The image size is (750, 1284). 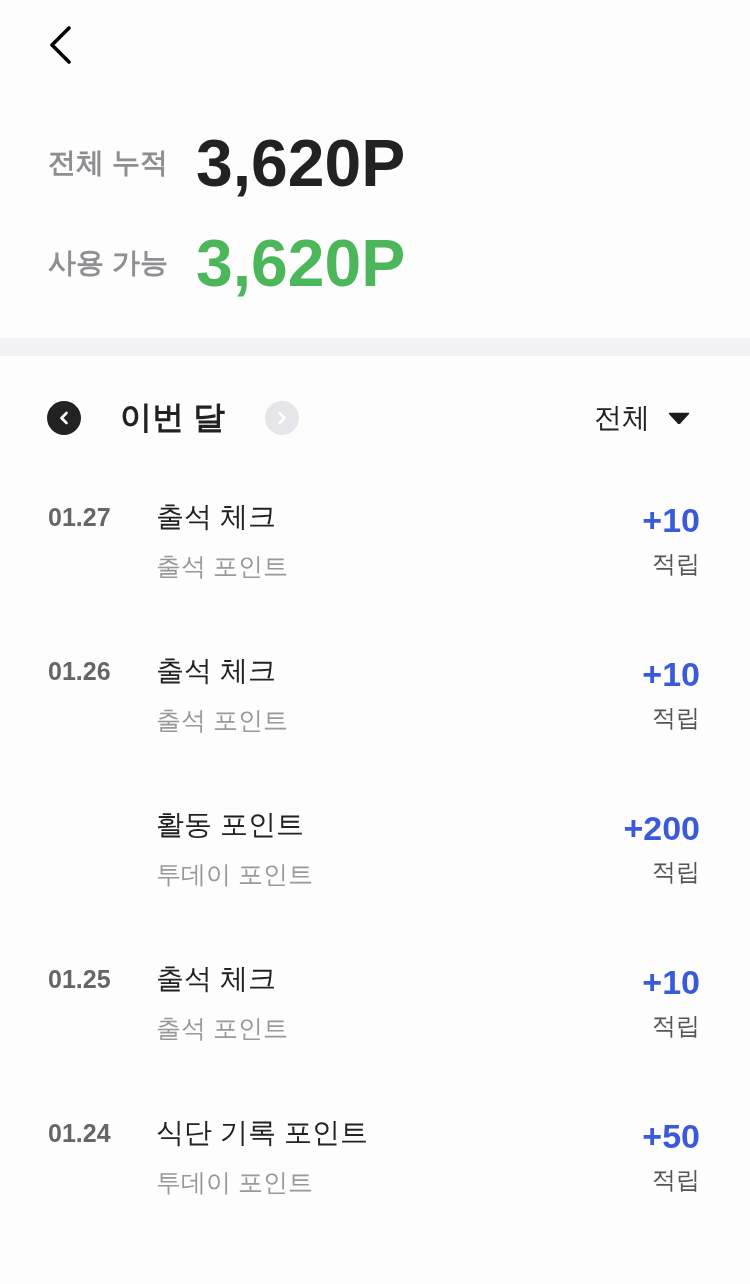 What do you see at coordinates (79, 1133) in the screenshot?
I see `entry-date: 01.24` at bounding box center [79, 1133].